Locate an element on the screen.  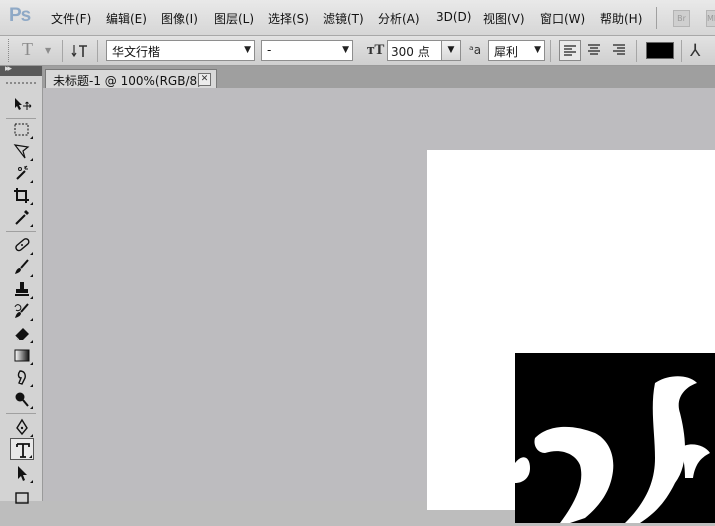
mini-bridge-button: Mb is located at coordinates (710, 18).